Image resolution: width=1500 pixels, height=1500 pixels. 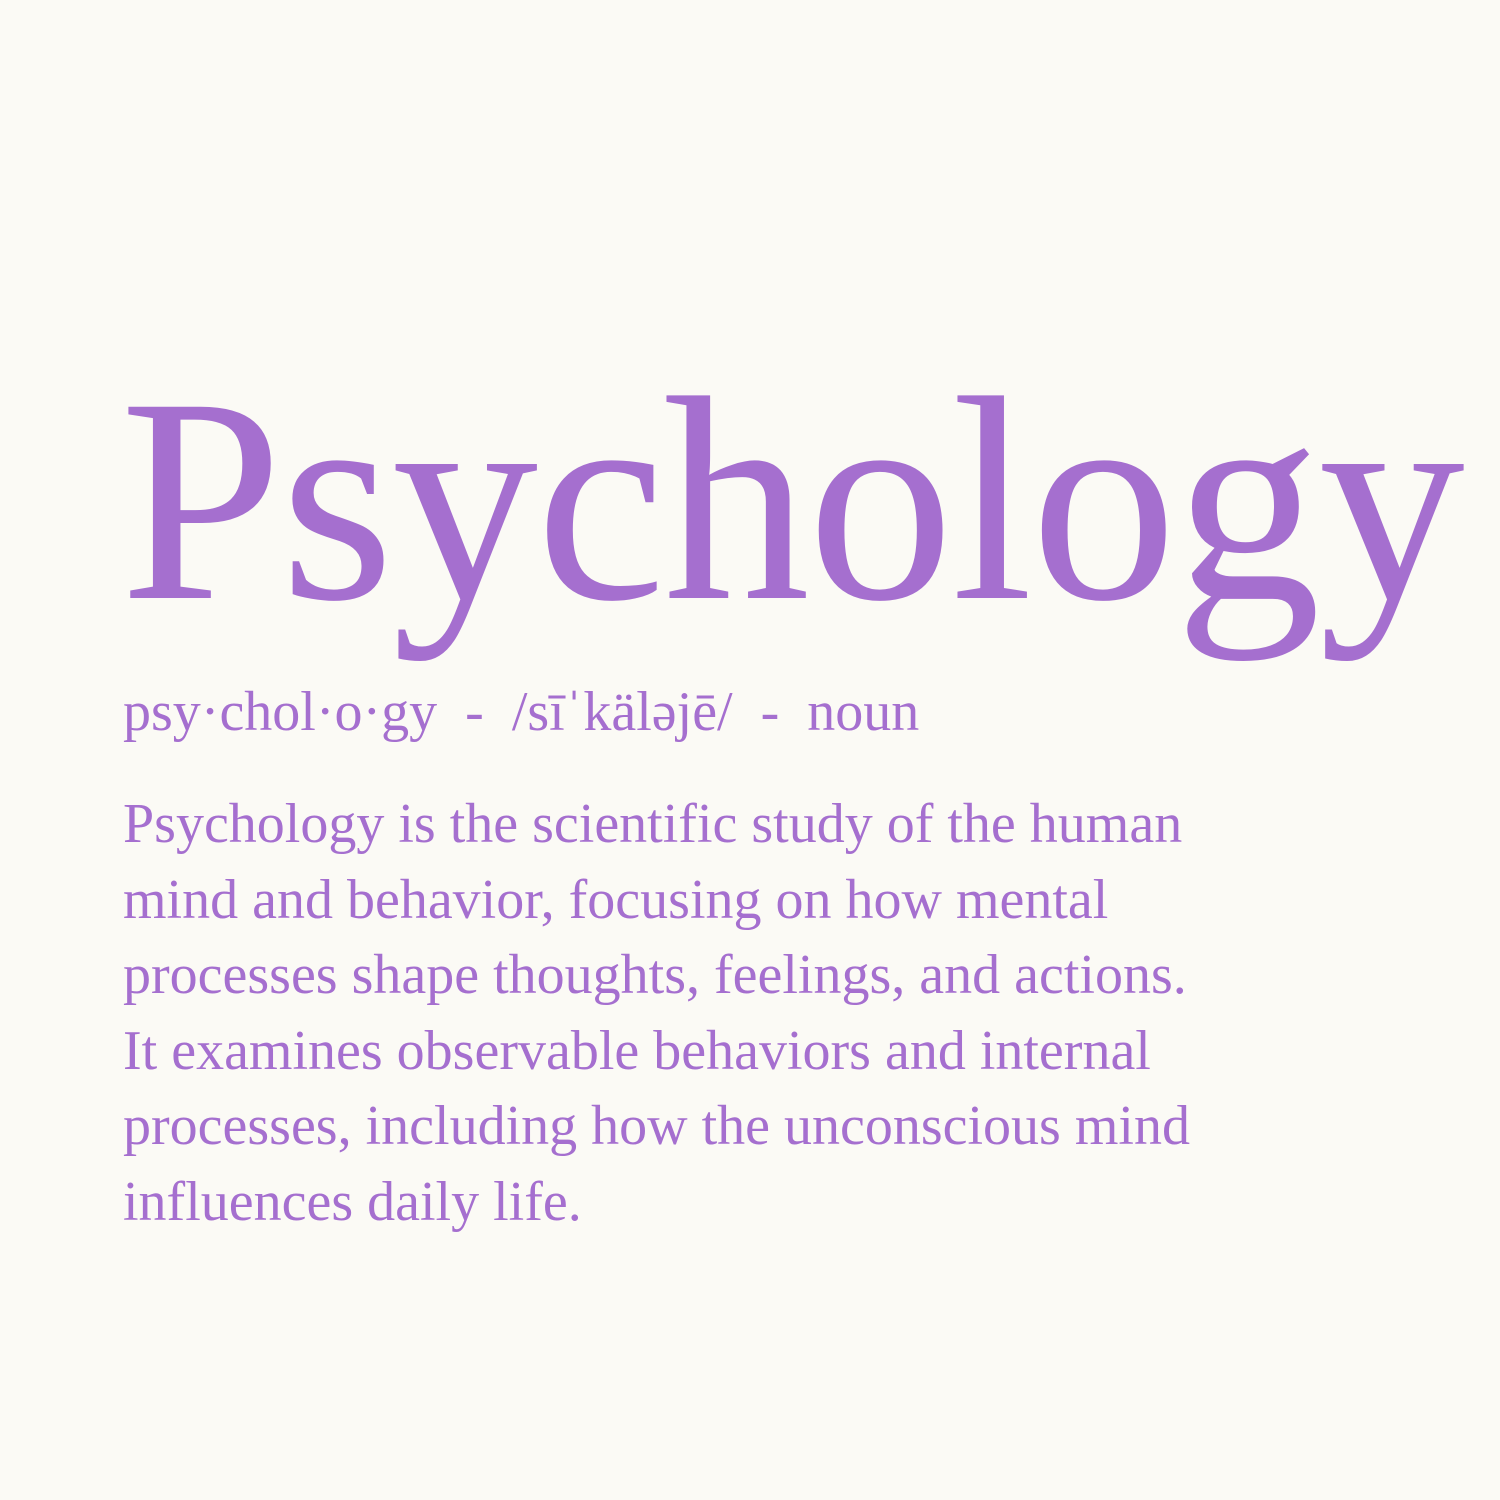 What do you see at coordinates (280, 712) in the screenshot?
I see `syllabification: psy·chol·o·gy` at bounding box center [280, 712].